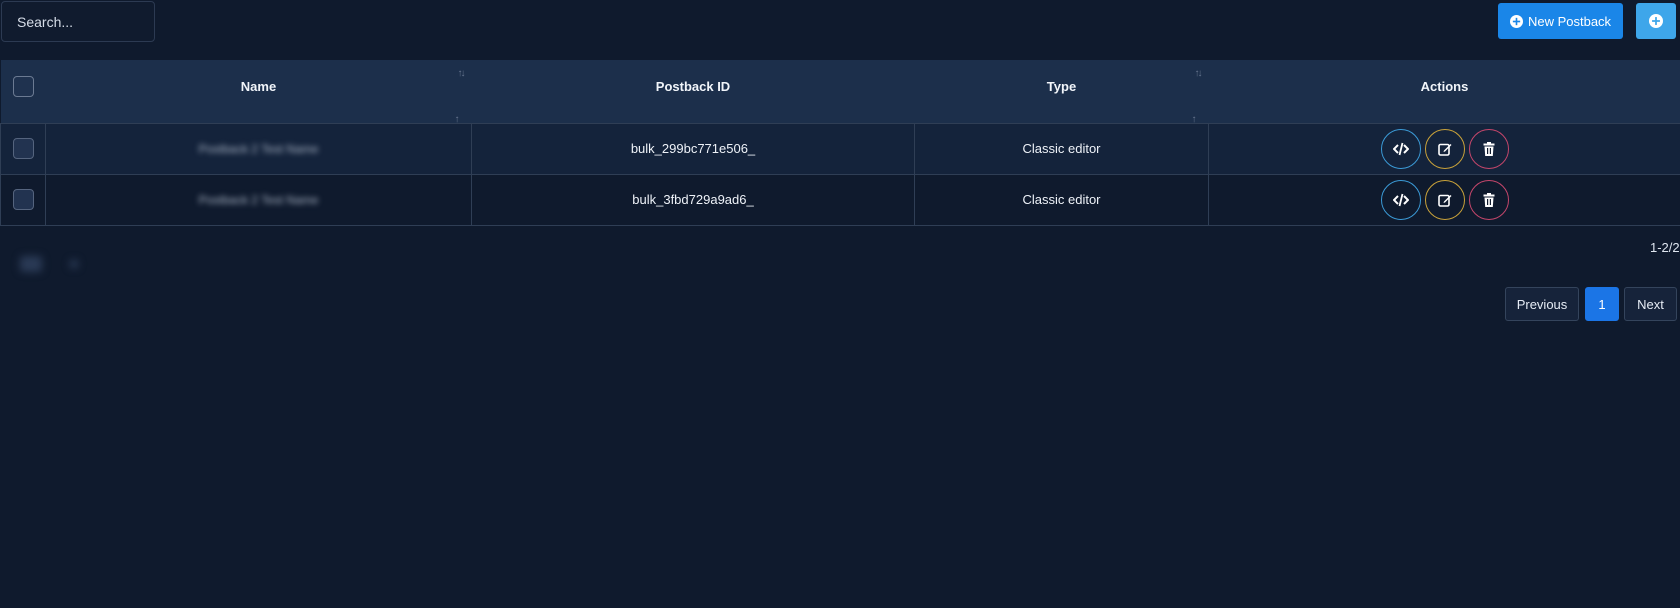 The height and width of the screenshot is (608, 1680). Describe the element at coordinates (1061, 86) in the screenshot. I see `column-type-label: Type` at that location.